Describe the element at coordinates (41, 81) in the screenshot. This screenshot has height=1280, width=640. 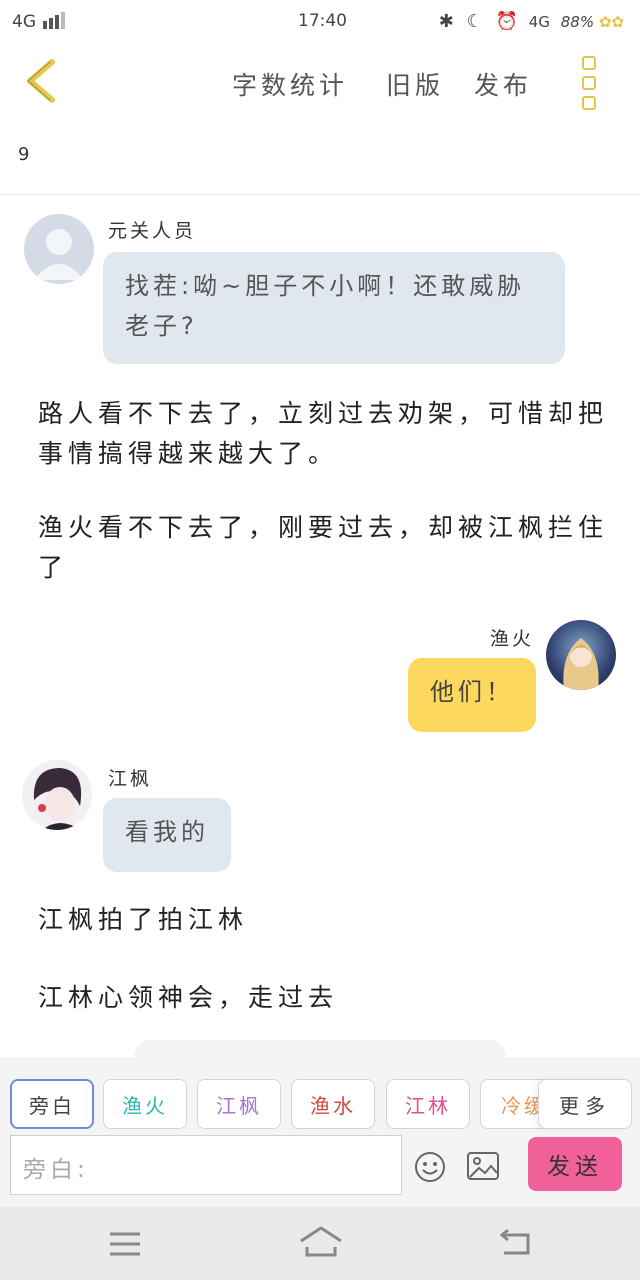
I see `back-icon` at that location.